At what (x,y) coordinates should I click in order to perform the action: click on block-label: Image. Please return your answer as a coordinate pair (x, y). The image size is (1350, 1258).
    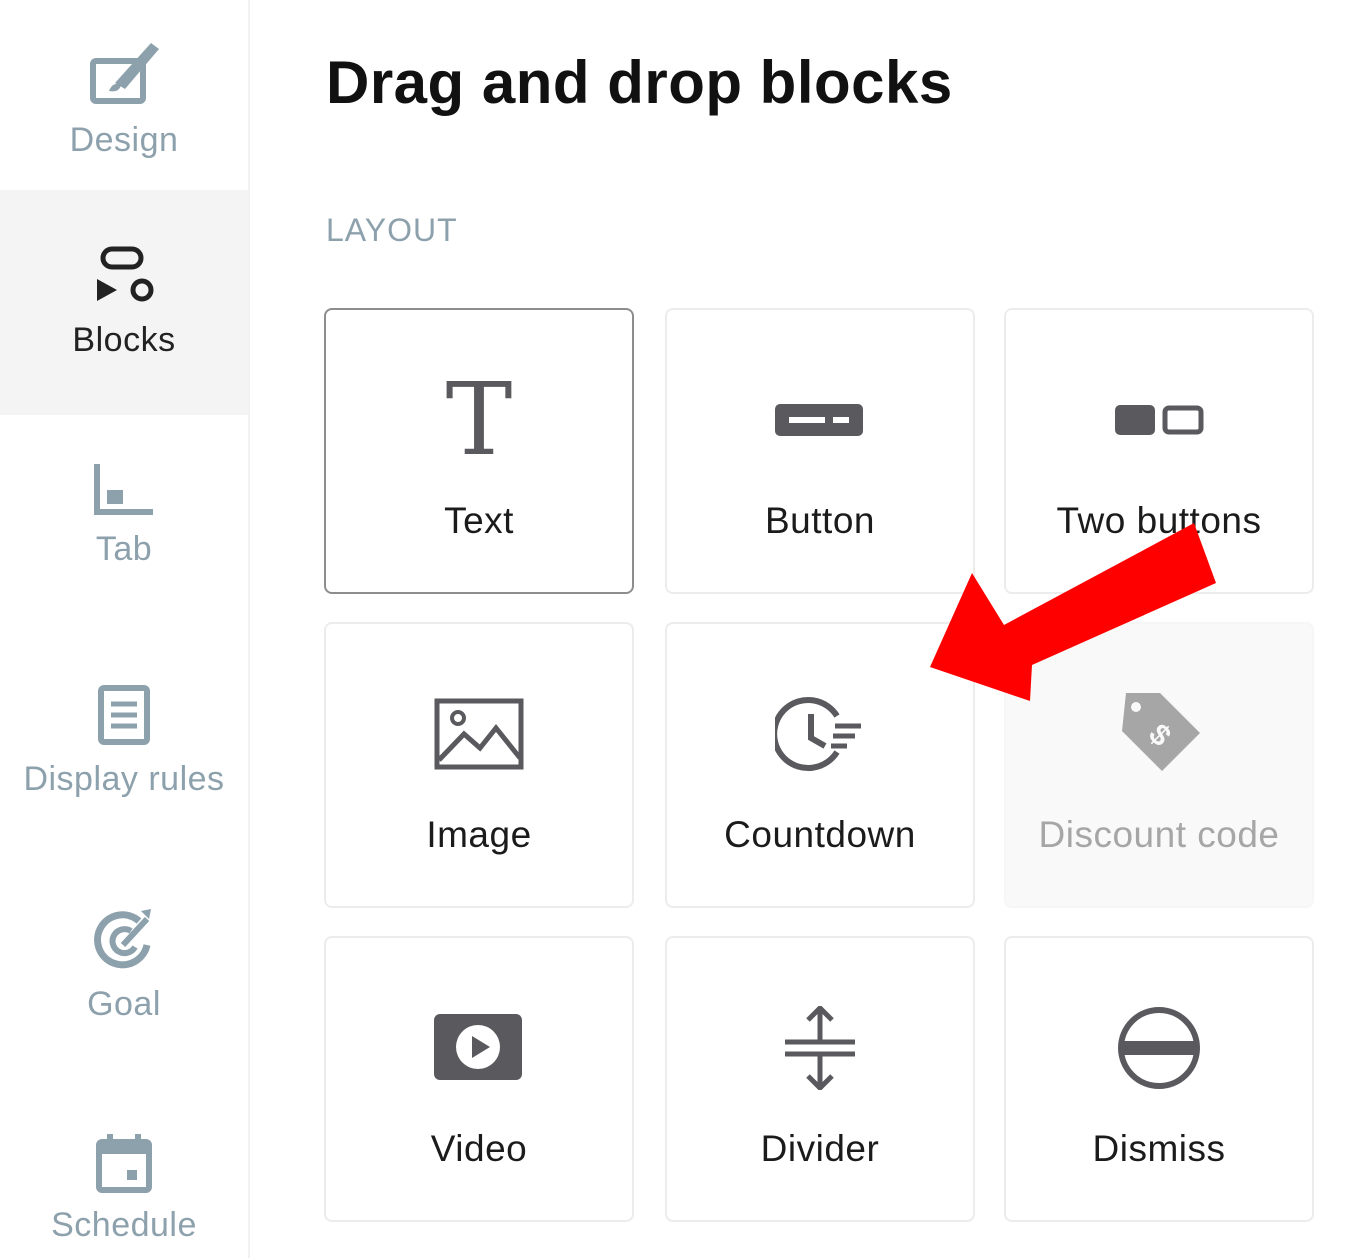
    Looking at the image, I should click on (479, 834).